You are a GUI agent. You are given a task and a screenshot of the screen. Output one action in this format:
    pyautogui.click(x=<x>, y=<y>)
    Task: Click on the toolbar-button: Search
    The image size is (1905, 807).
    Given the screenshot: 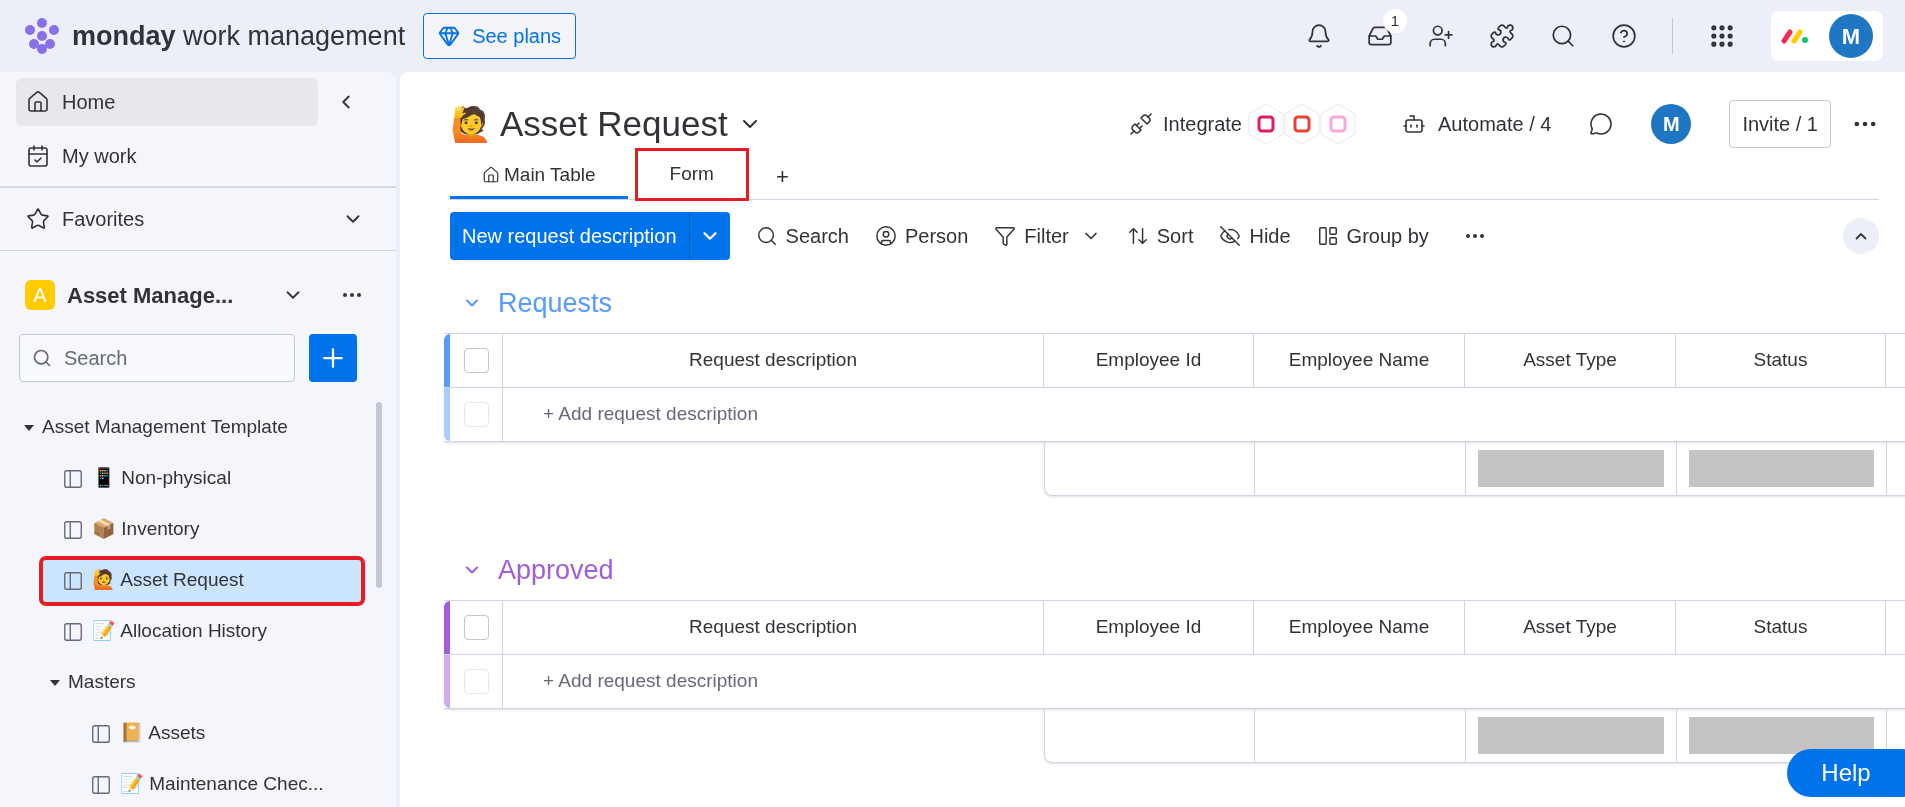 What is the action you would take?
    pyautogui.click(x=802, y=236)
    